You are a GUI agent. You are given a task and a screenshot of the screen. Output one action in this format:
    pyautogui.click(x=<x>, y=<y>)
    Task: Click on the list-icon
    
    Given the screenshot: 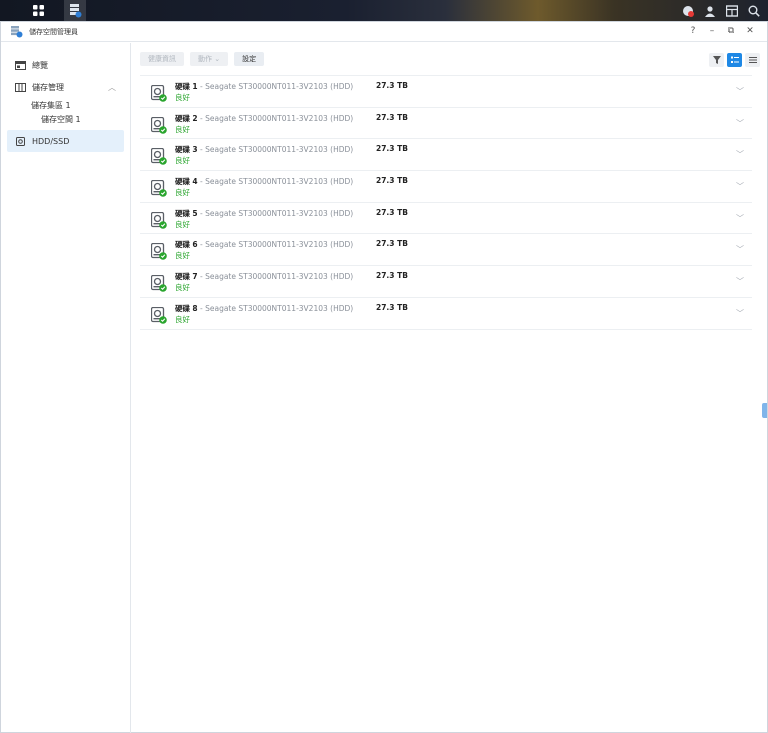 What is the action you would take?
    pyautogui.click(x=752, y=60)
    